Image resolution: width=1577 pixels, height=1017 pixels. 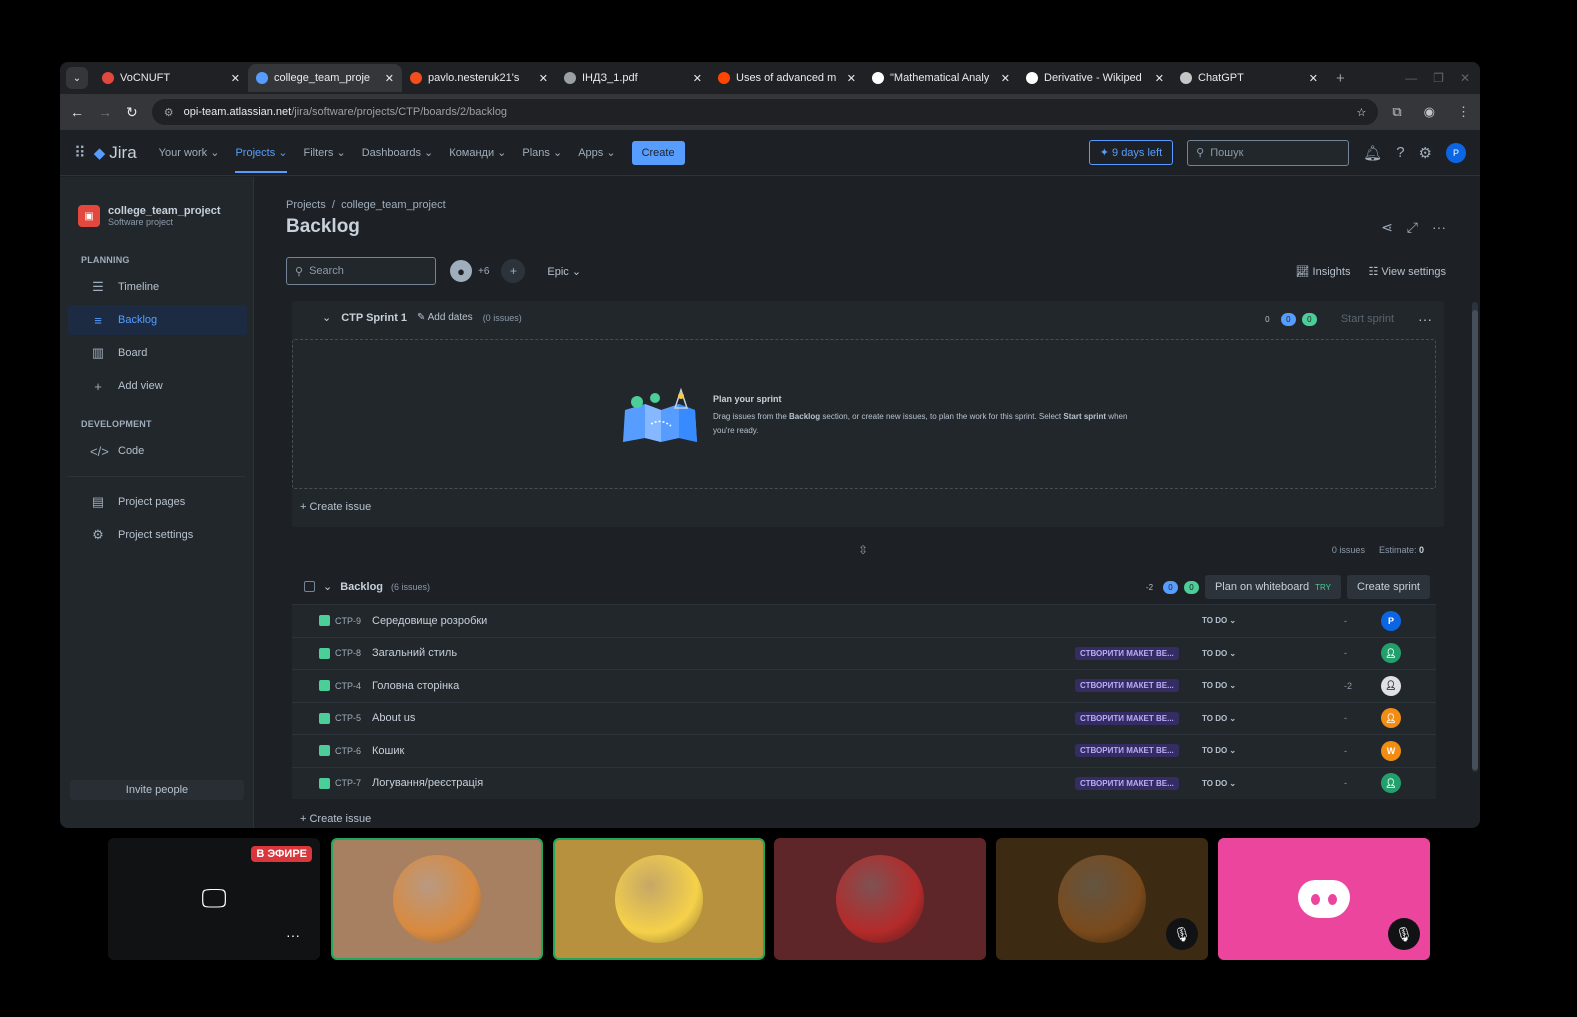 I want to click on issue-summary: About us, so click(x=393, y=718).